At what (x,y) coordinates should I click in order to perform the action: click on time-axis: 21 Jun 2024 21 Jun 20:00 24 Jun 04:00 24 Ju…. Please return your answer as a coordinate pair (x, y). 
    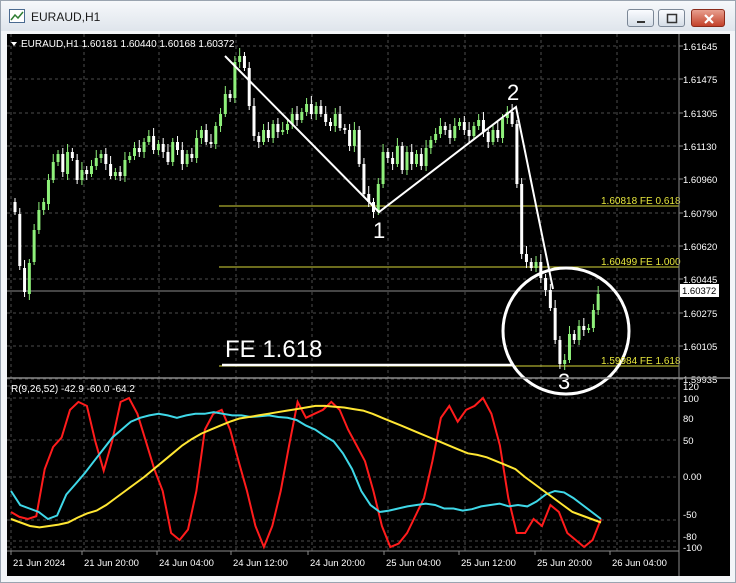
    Looking at the image, I should click on (338, 560).